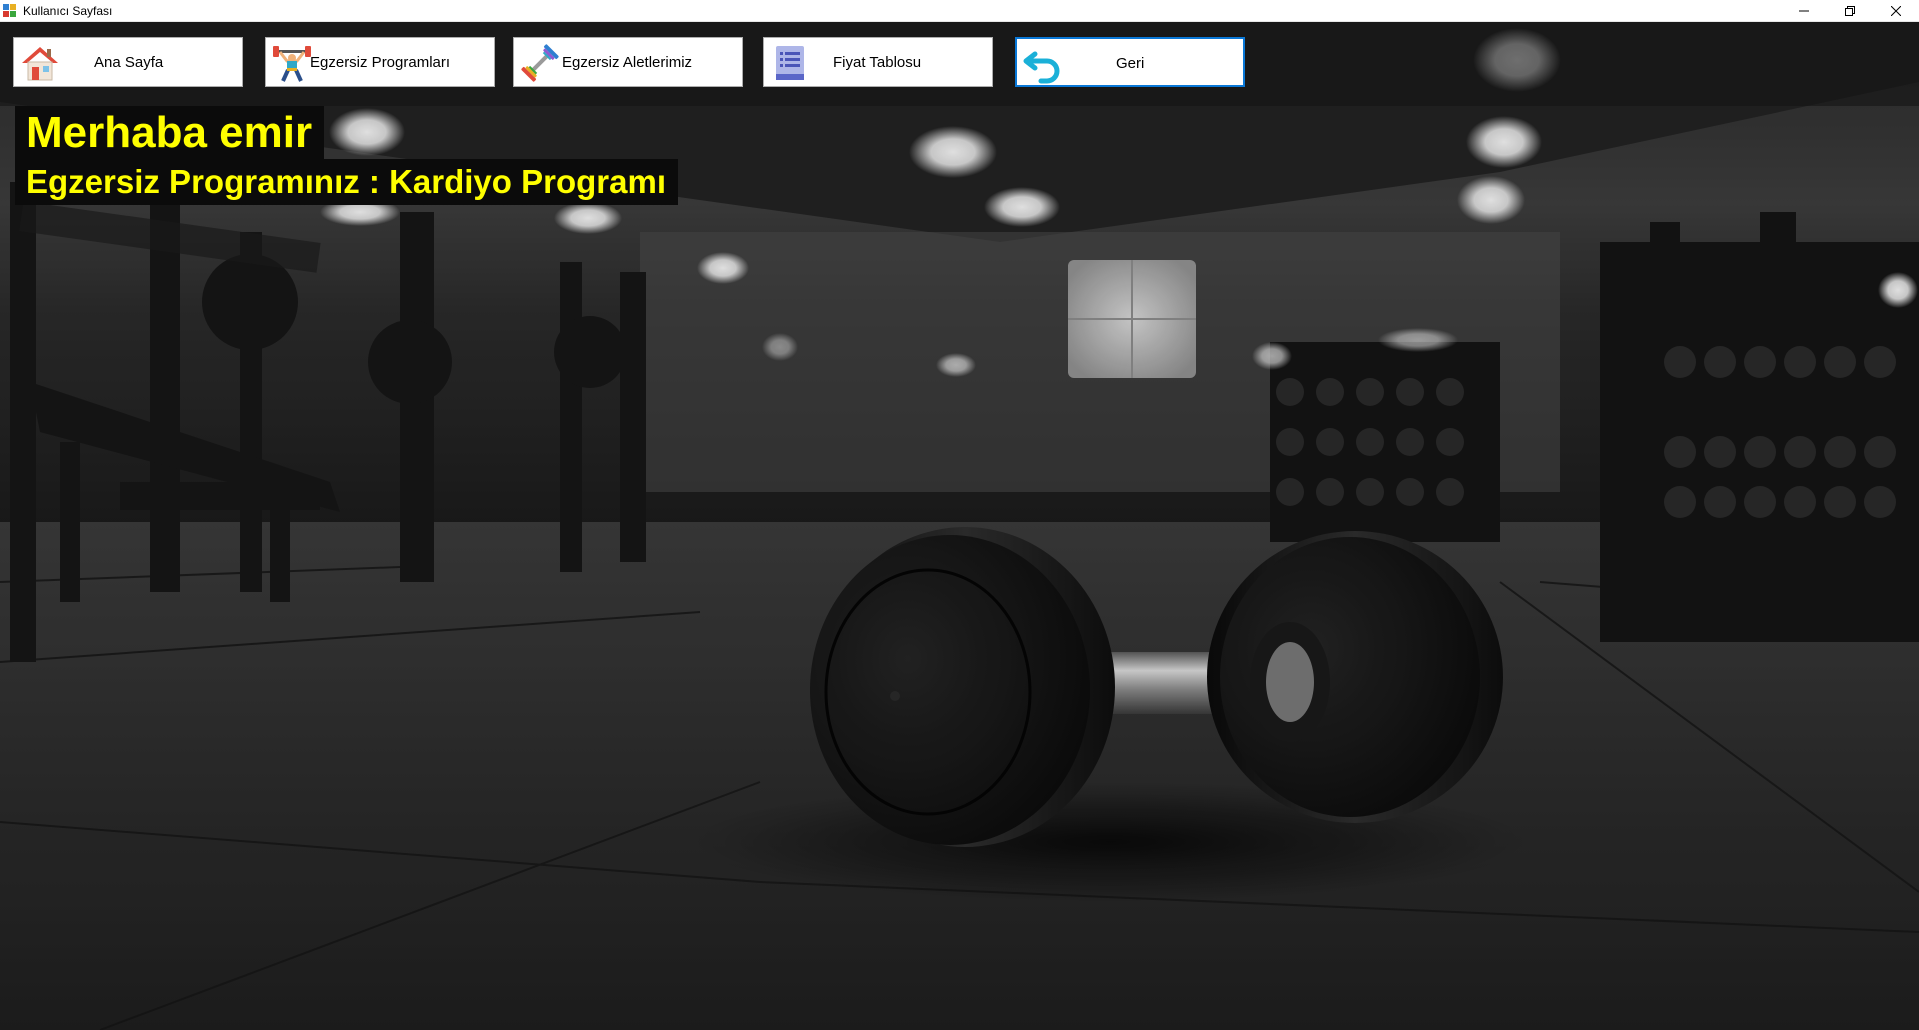 This screenshot has width=1919, height=1030. I want to click on close-button, so click(1896, 11).